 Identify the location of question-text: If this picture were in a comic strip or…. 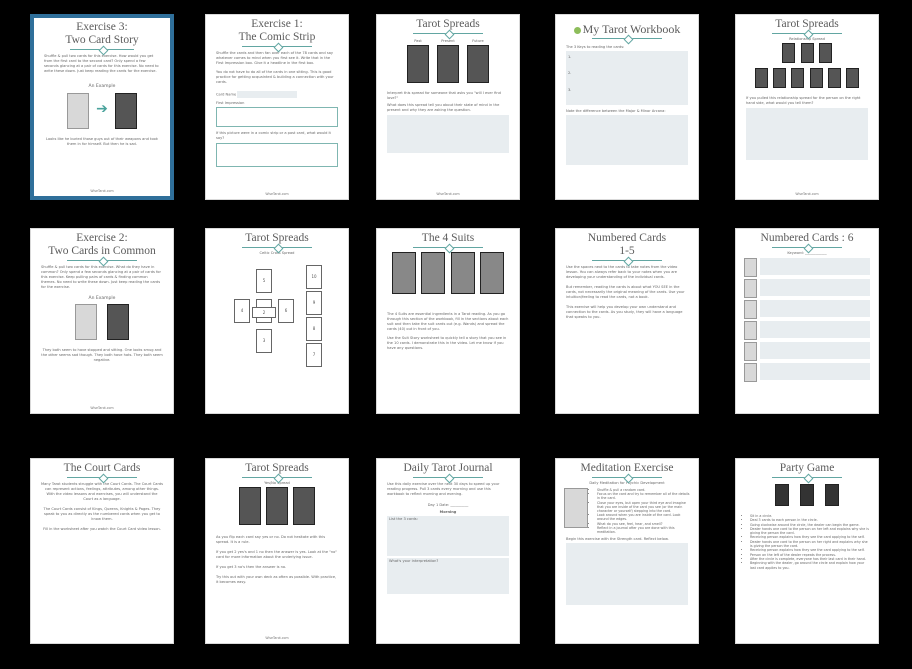
(273, 135).